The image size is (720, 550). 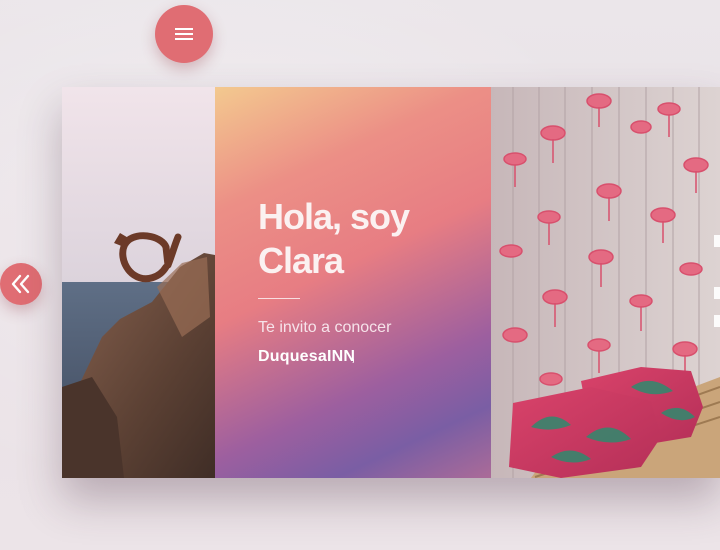 I want to click on hamburger-menu-icon, so click(x=184, y=34).